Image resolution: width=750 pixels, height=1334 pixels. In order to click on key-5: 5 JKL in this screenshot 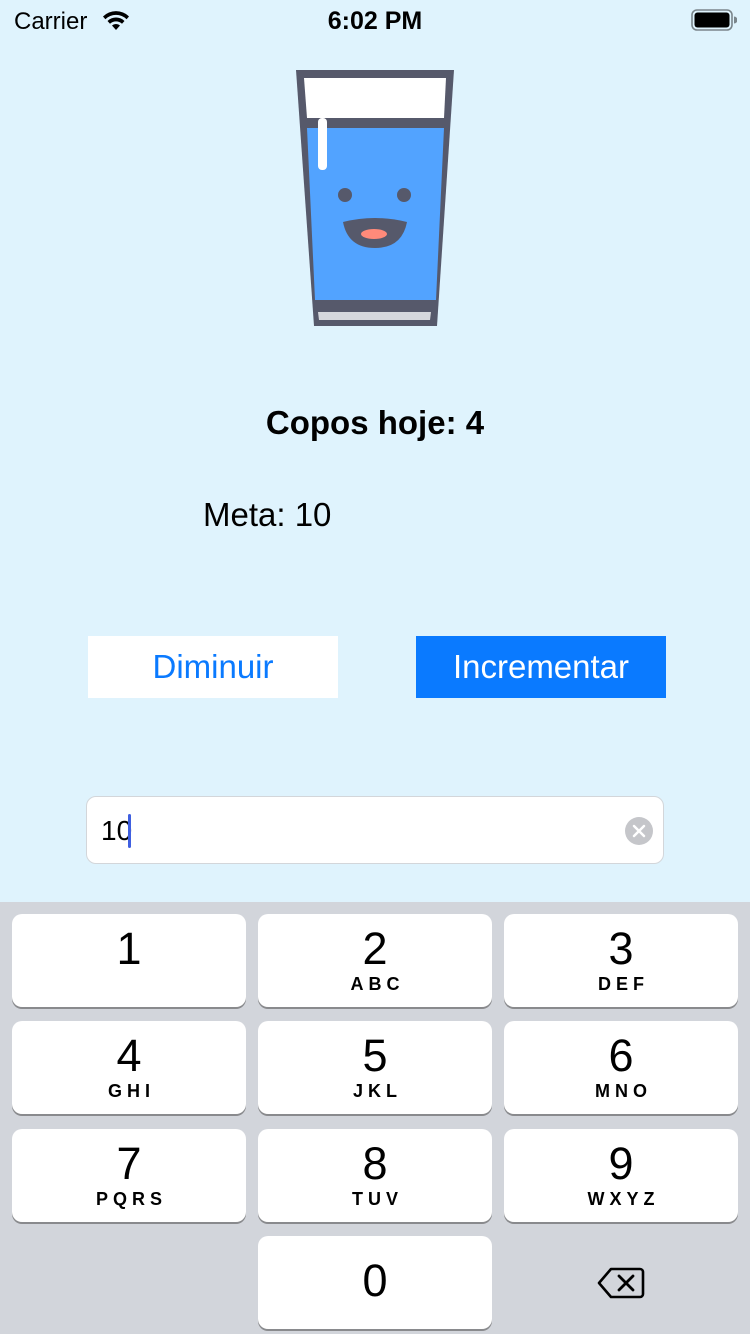, I will do `click(375, 1067)`.